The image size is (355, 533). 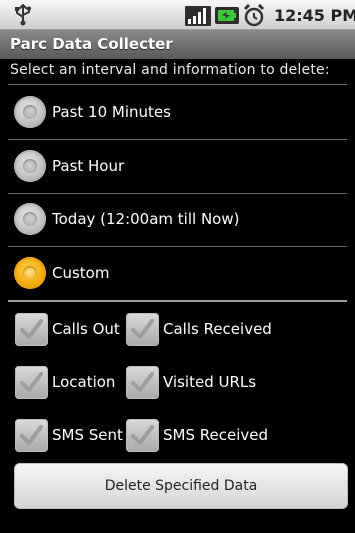 I want to click on interval-option-custom: Custom, so click(x=61, y=273).